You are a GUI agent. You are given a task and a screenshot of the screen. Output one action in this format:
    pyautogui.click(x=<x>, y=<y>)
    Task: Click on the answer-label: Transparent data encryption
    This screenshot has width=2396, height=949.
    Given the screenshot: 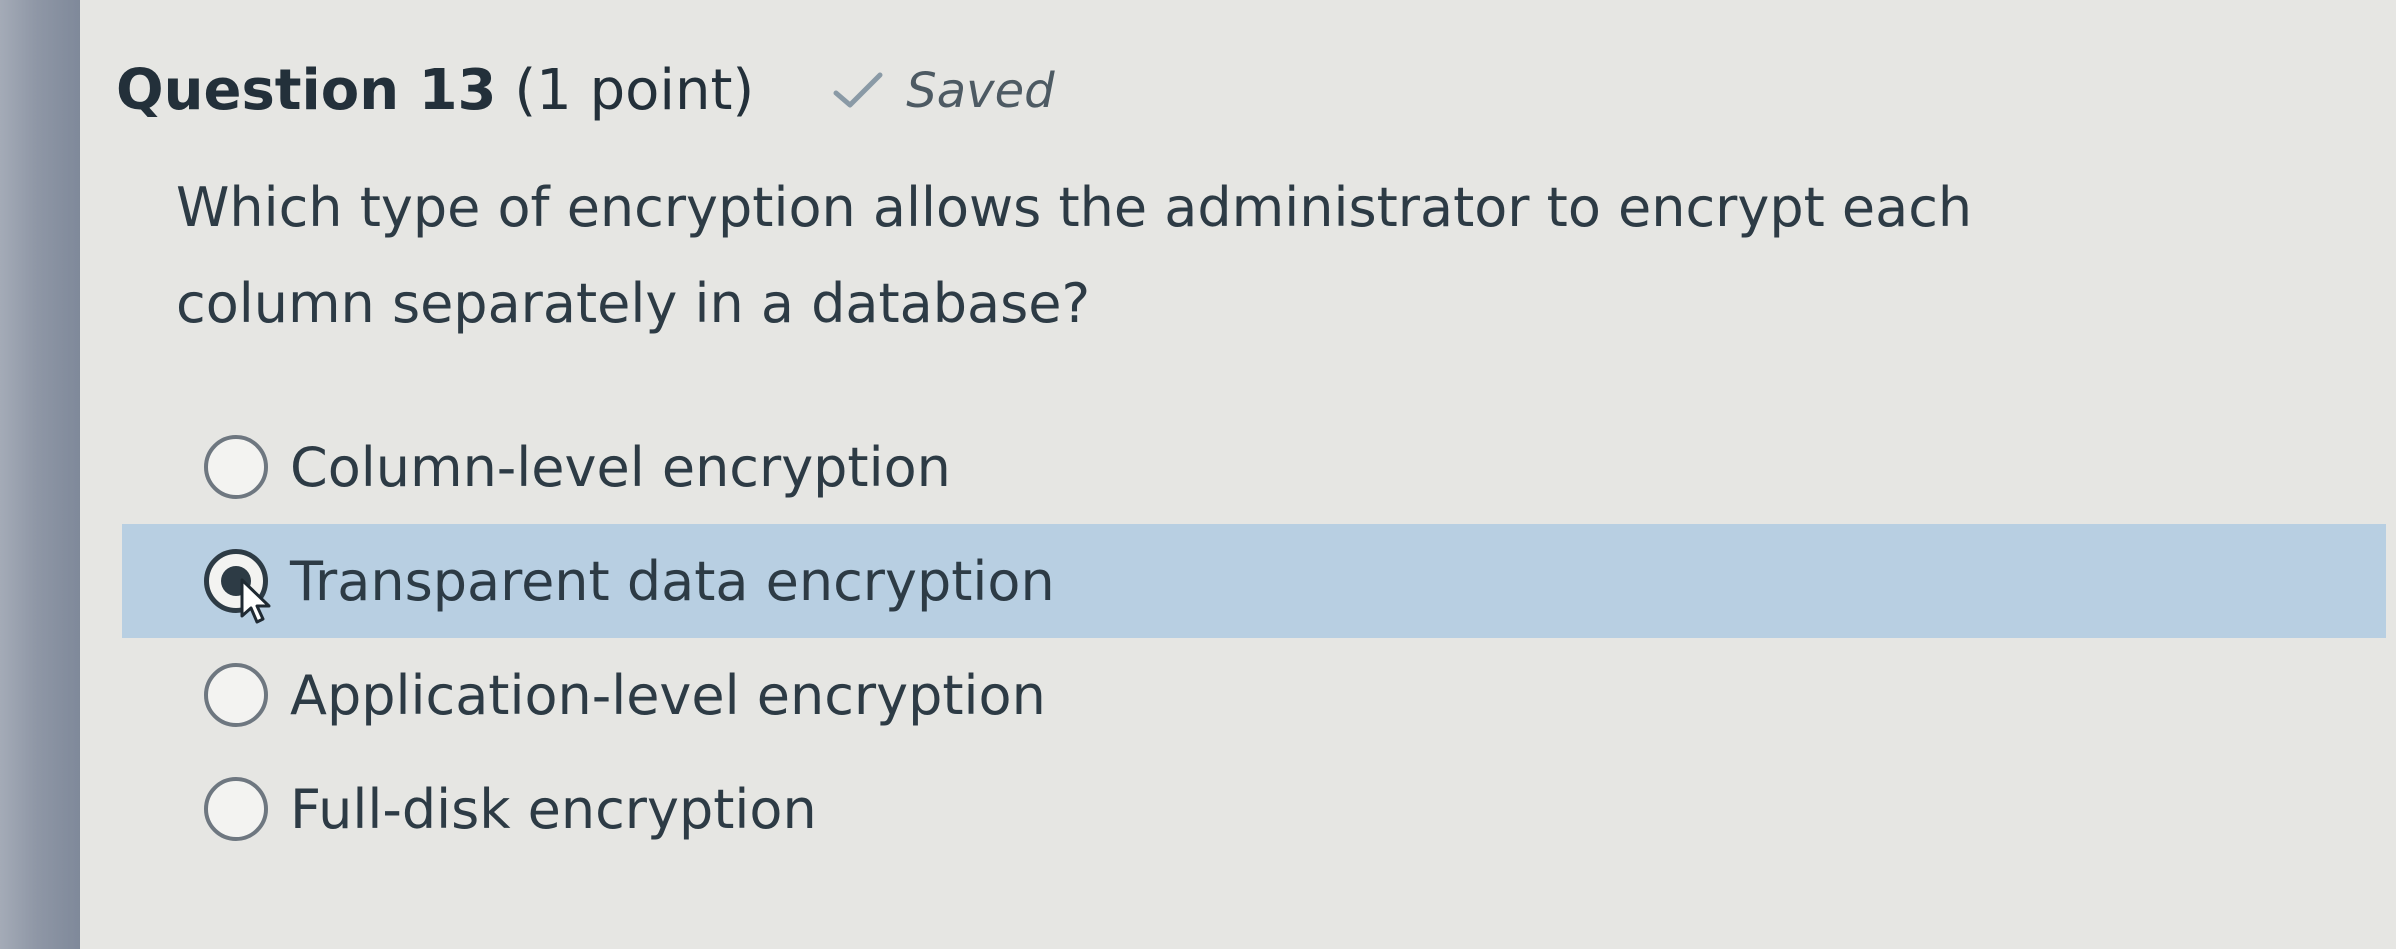 What is the action you would take?
    pyautogui.click(x=672, y=581)
    